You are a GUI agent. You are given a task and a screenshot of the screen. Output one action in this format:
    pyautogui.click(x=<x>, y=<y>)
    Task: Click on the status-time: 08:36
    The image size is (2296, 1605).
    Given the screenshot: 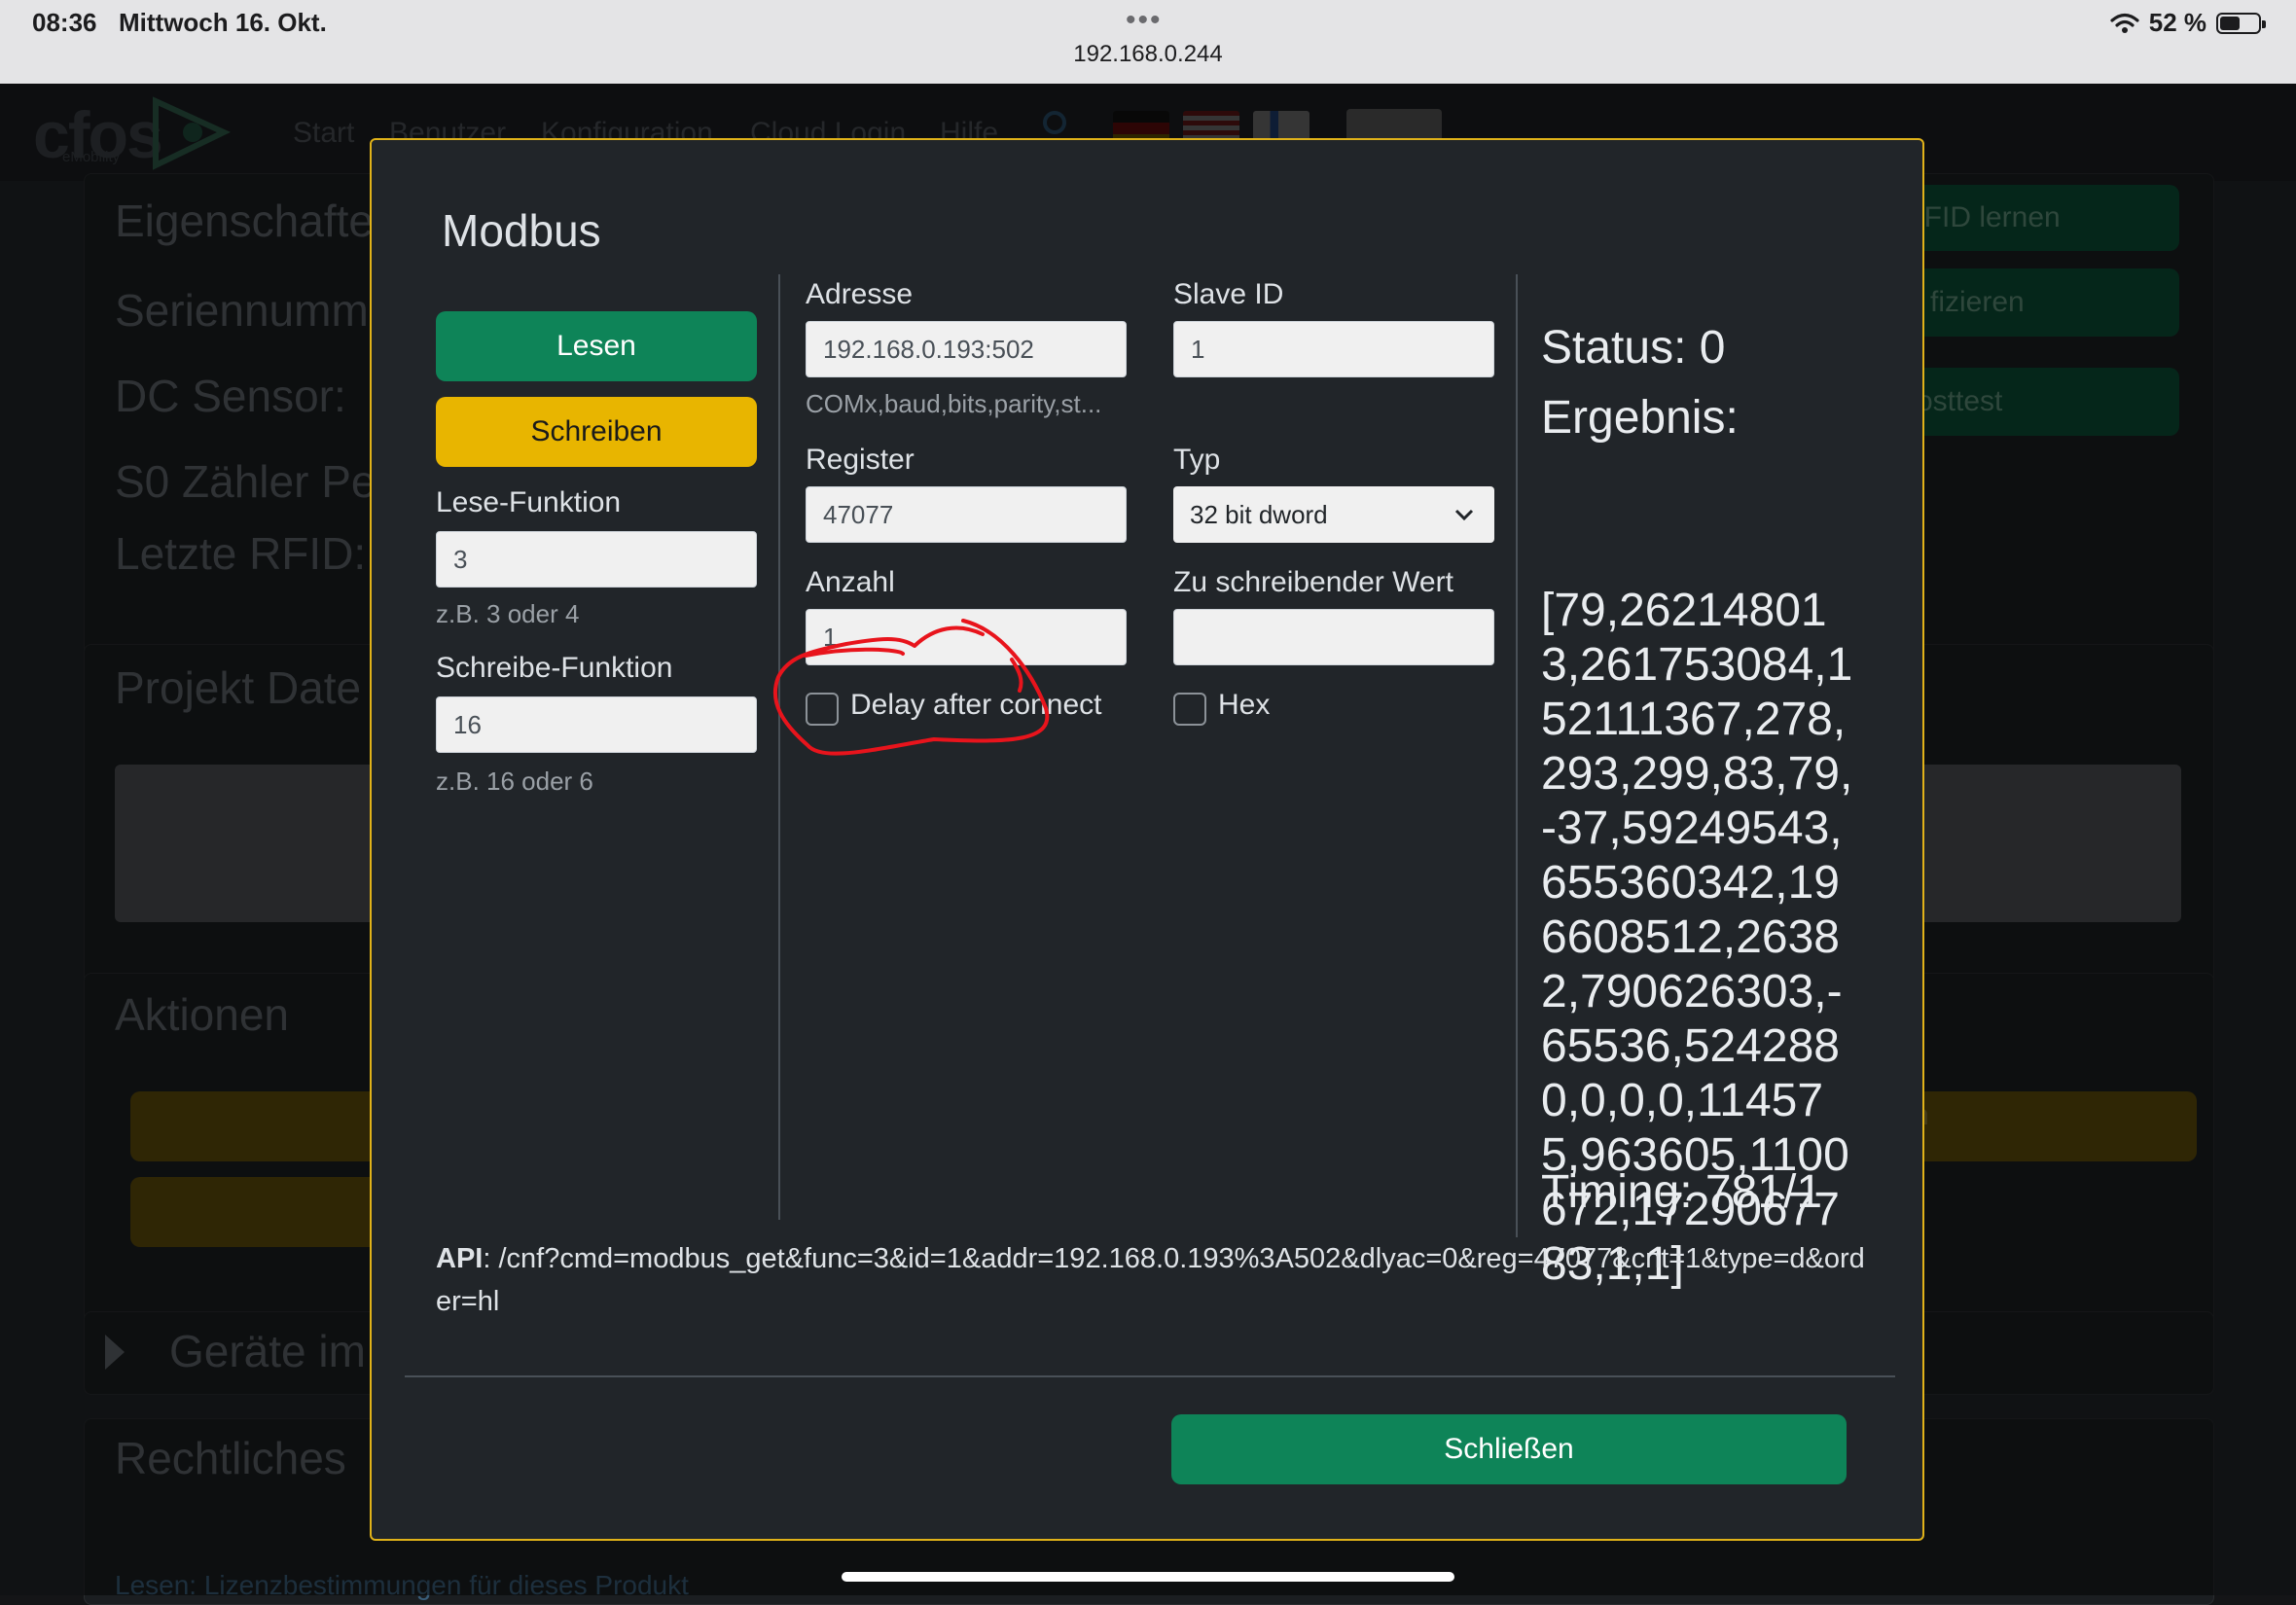 What is the action you would take?
    pyautogui.click(x=64, y=22)
    